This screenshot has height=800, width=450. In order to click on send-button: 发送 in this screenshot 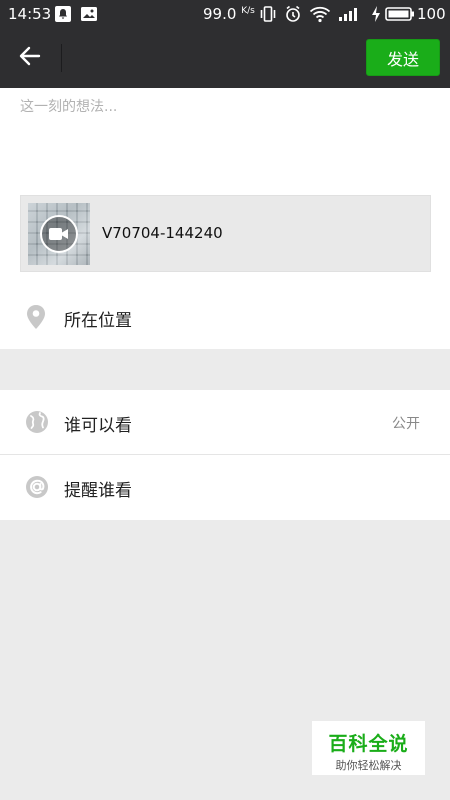, I will do `click(403, 57)`.